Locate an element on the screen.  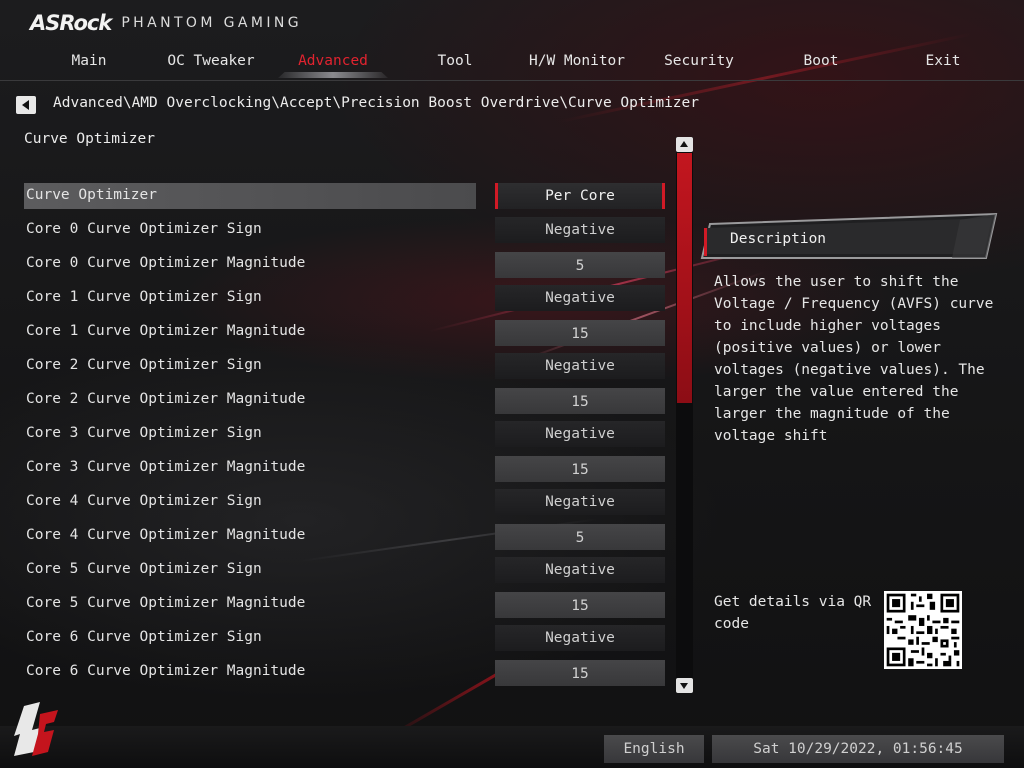
setting-row-core5-magnitude: Core 5 Curve Optimizer Magnitude is located at coordinates (250, 604).